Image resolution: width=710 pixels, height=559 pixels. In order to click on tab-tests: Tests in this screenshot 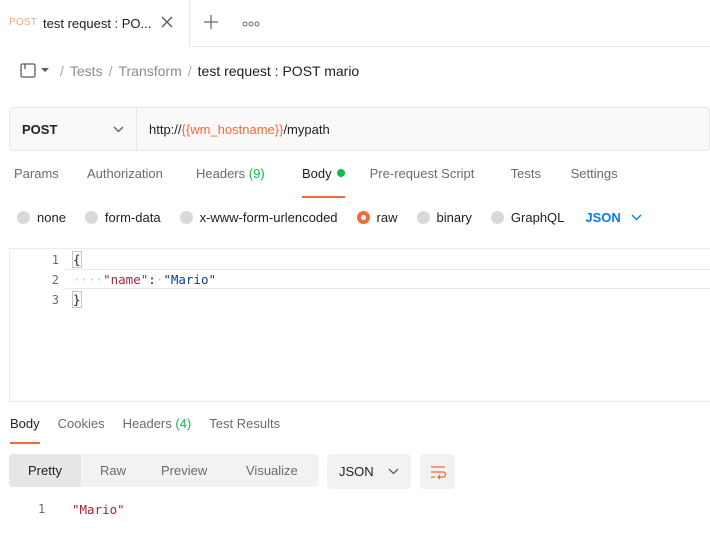, I will do `click(541, 179)`.